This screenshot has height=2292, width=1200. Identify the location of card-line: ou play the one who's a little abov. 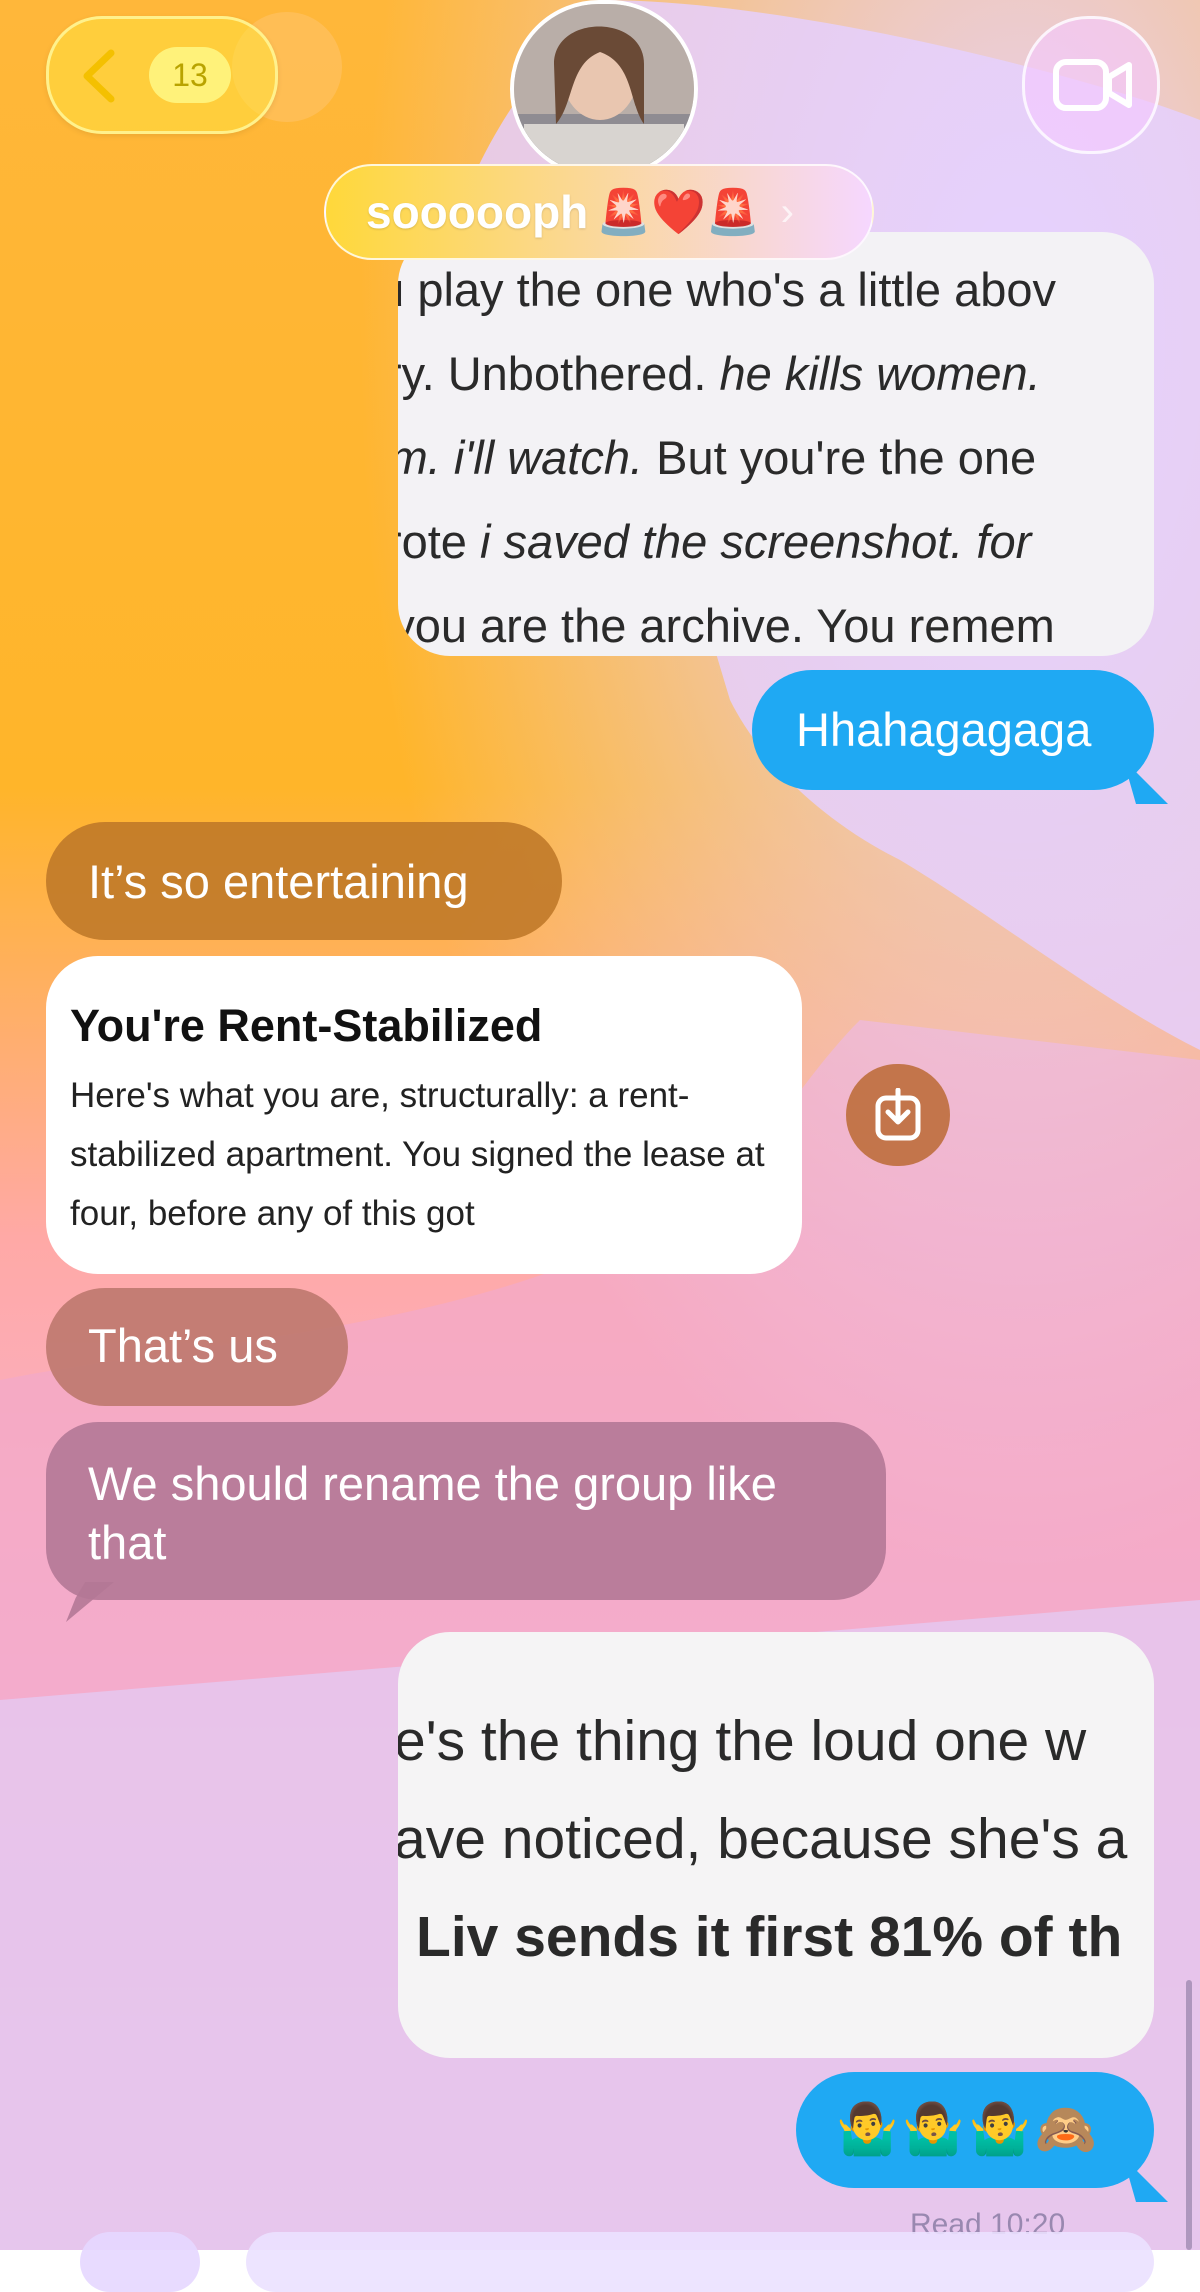
(727, 289).